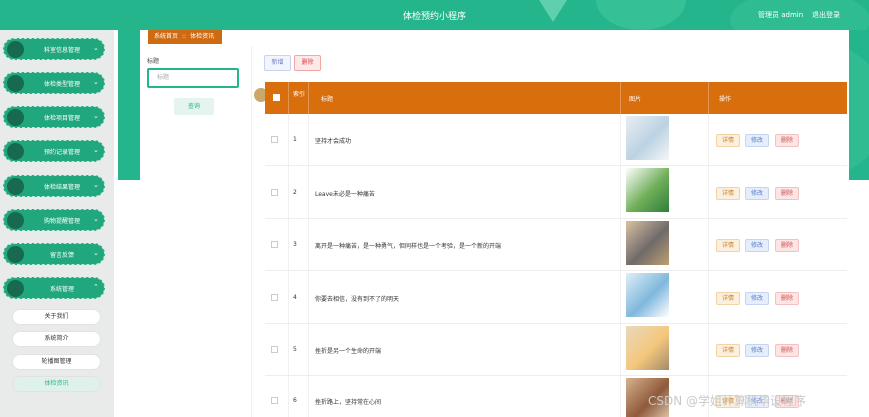  I want to click on sidebar-subitem-about: 关于我们, so click(56, 317).